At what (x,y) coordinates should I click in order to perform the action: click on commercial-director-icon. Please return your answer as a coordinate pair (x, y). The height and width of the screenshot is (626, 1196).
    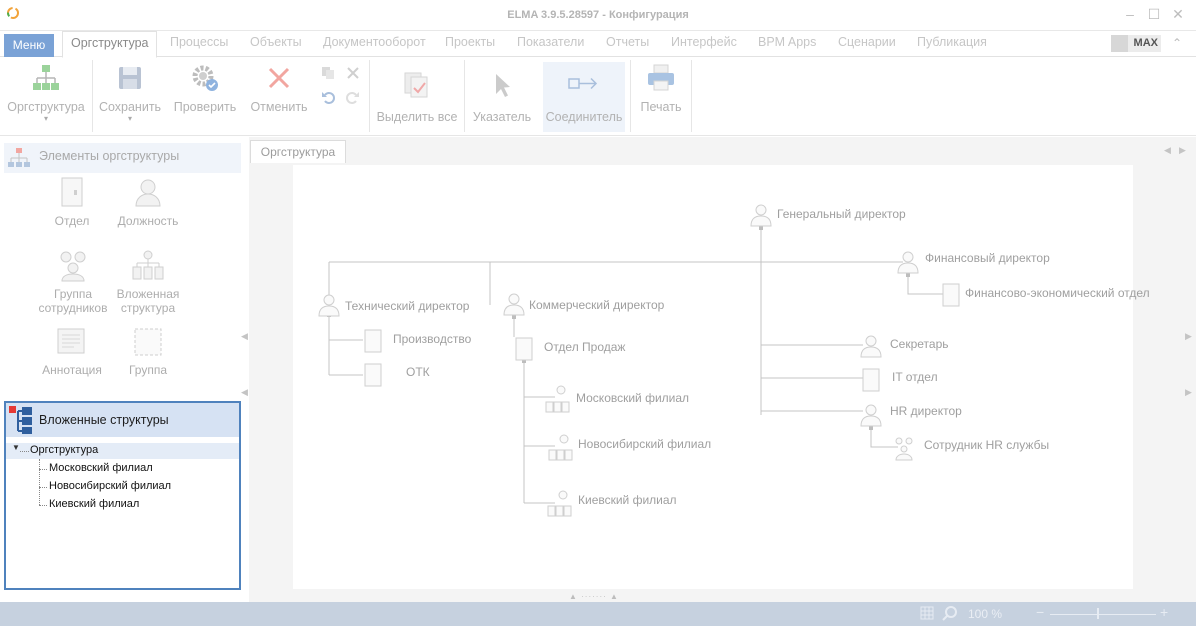
    Looking at the image, I should click on (514, 299).